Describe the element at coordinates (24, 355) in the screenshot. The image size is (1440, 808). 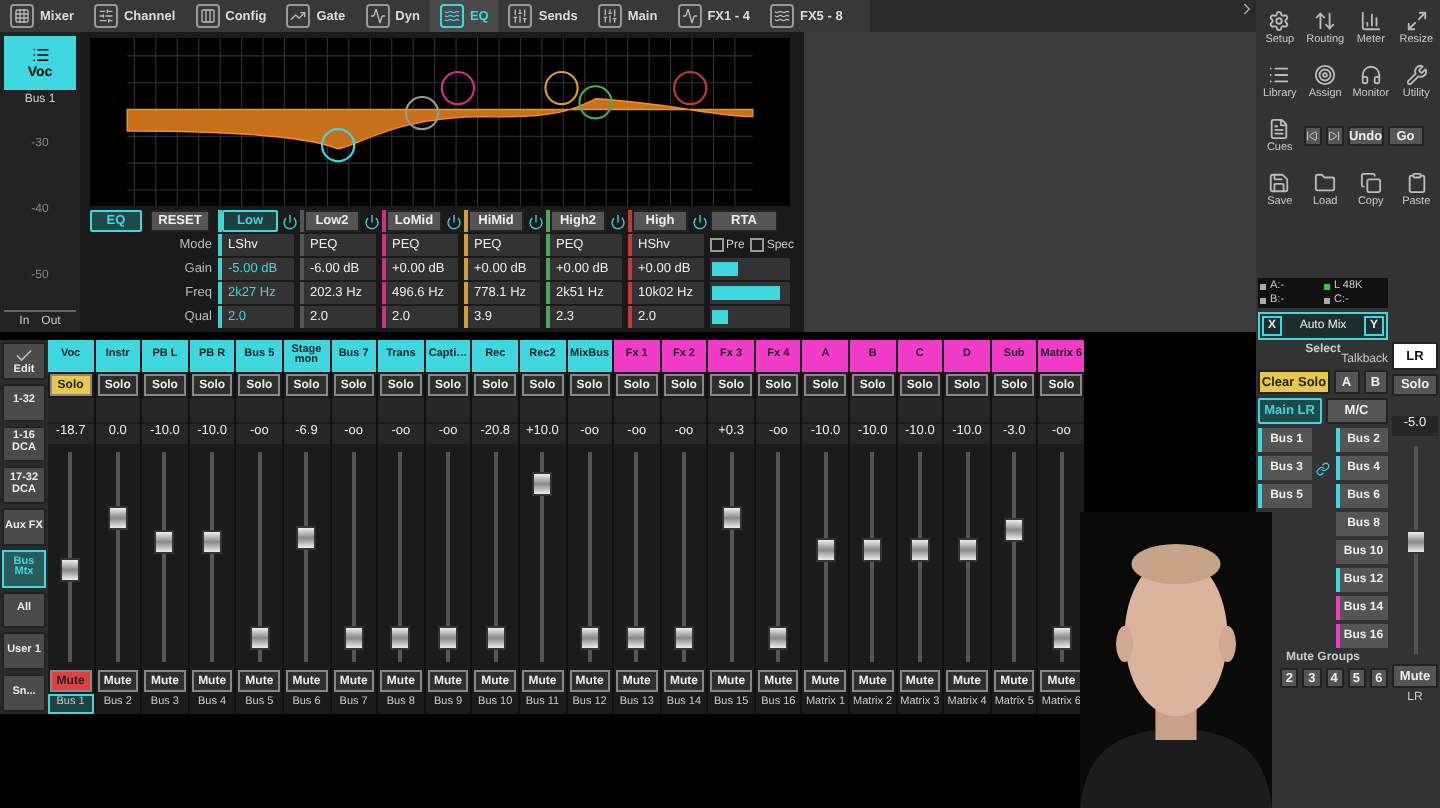
I see `check-icon` at that location.